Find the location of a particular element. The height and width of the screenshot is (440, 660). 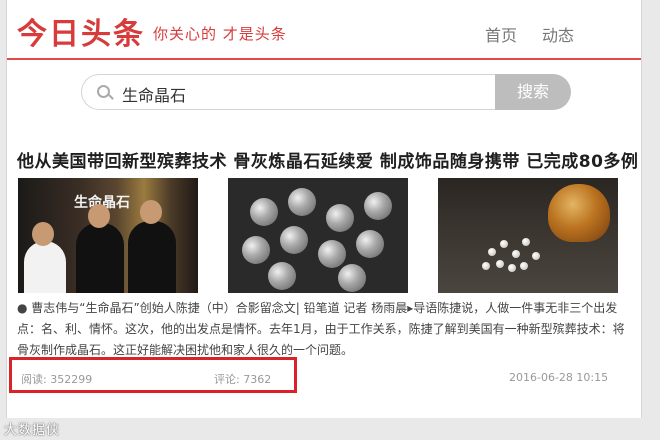

publish-date: 2016-06-28 10:15 is located at coordinates (559, 377).